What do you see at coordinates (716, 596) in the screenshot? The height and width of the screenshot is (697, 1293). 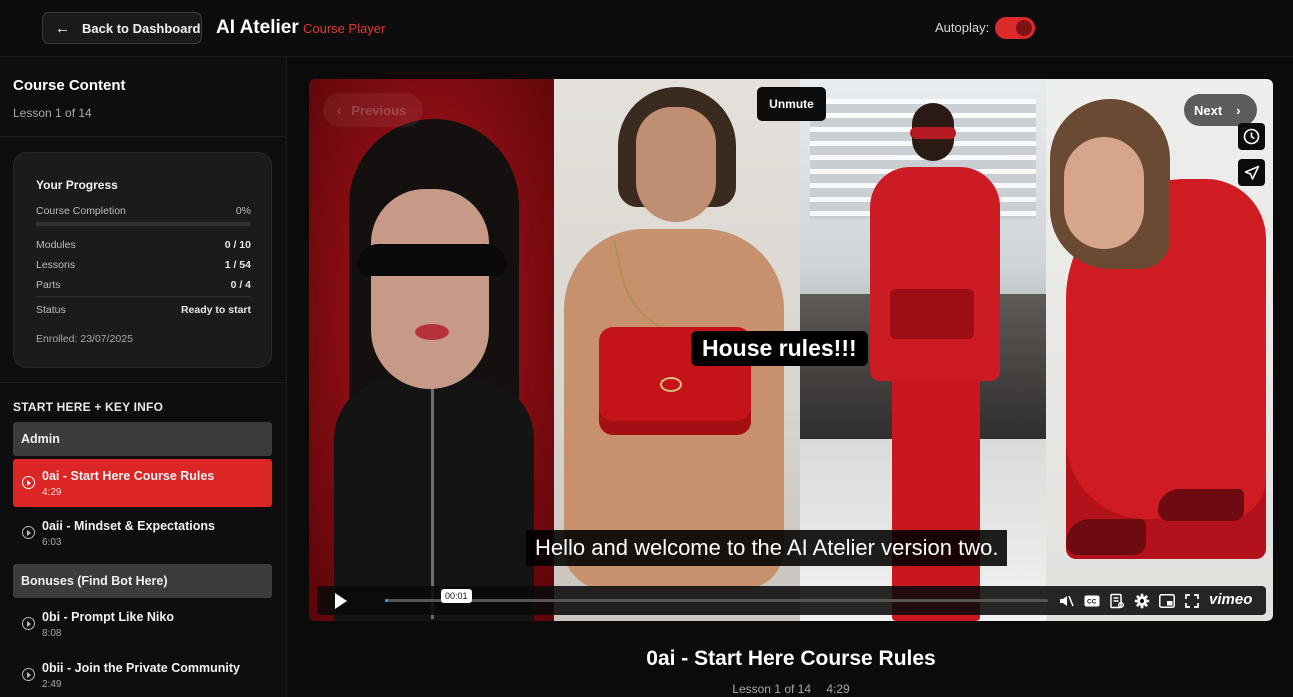 I see `seek-bar: 00:01` at bounding box center [716, 596].